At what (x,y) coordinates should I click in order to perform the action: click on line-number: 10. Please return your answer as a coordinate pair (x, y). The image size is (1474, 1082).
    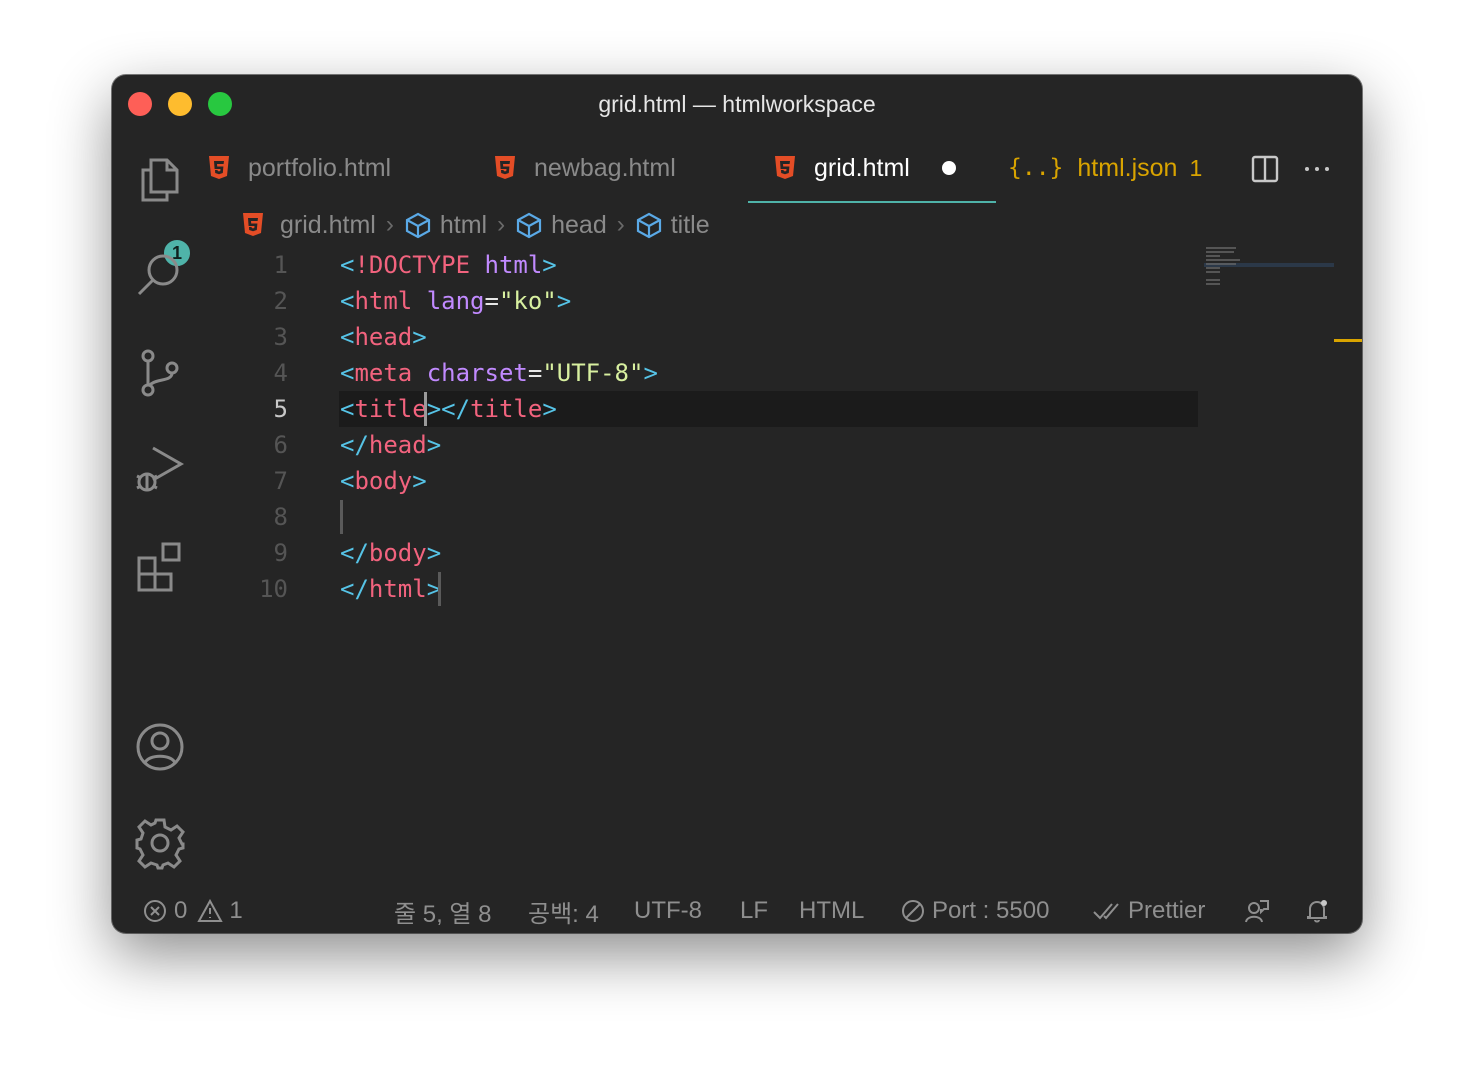
    Looking at the image, I should click on (273, 589).